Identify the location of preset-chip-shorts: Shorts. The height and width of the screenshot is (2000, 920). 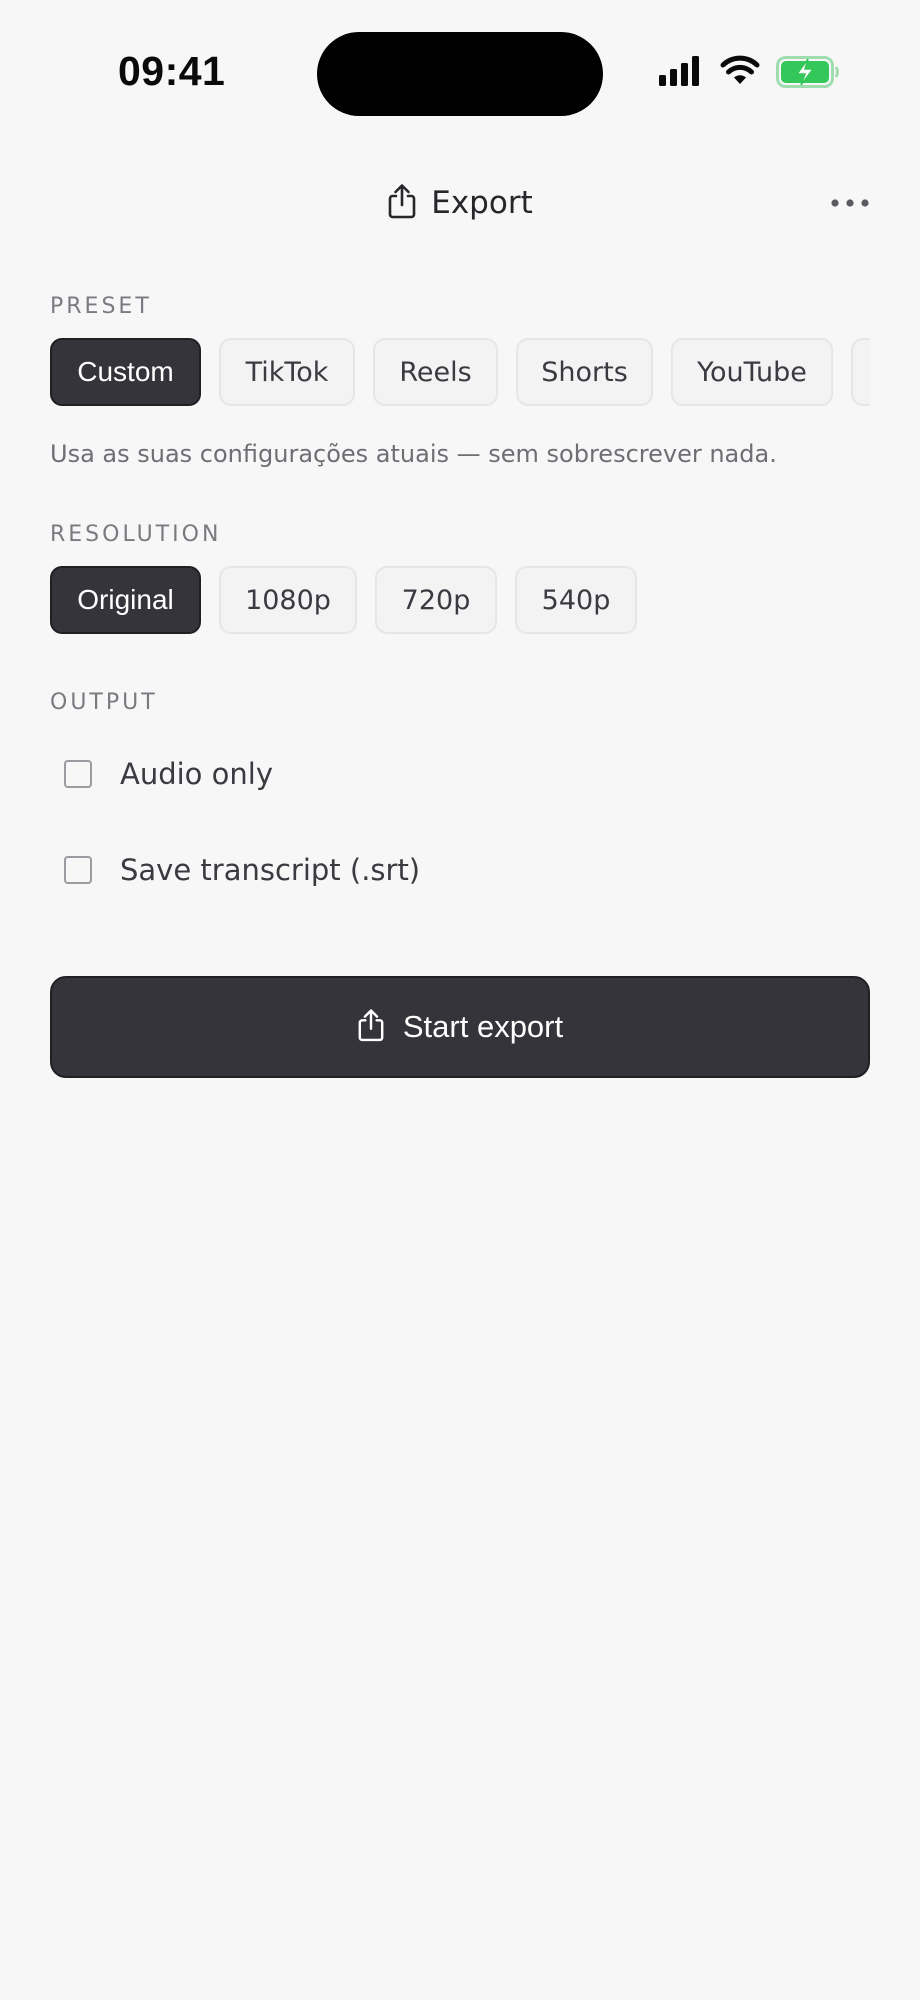
(584, 372).